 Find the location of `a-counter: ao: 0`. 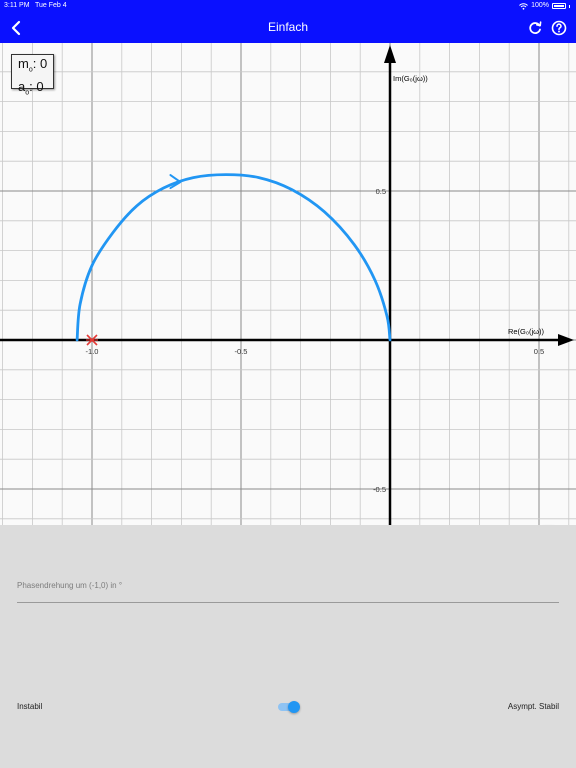

a-counter: ao: 0 is located at coordinates (31, 87).